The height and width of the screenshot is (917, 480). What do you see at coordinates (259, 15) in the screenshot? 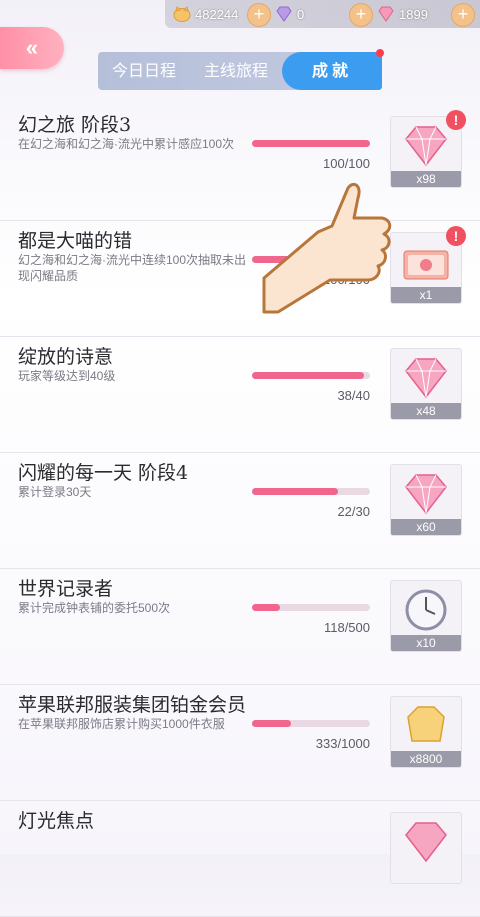
I see `add-cat-coin-button: +` at bounding box center [259, 15].